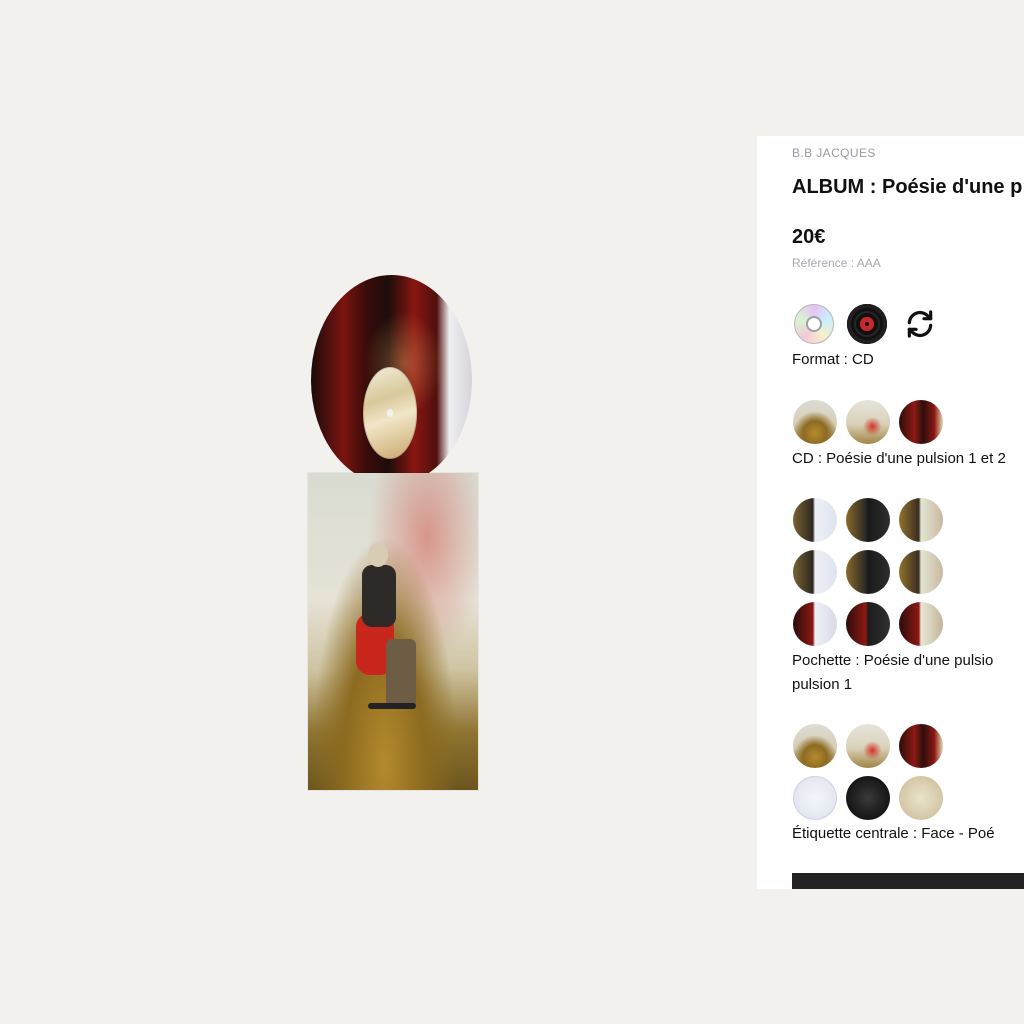 The image size is (1024, 1024). Describe the element at coordinates (908, 881) in the screenshot. I see `add-to-cart-button` at that location.